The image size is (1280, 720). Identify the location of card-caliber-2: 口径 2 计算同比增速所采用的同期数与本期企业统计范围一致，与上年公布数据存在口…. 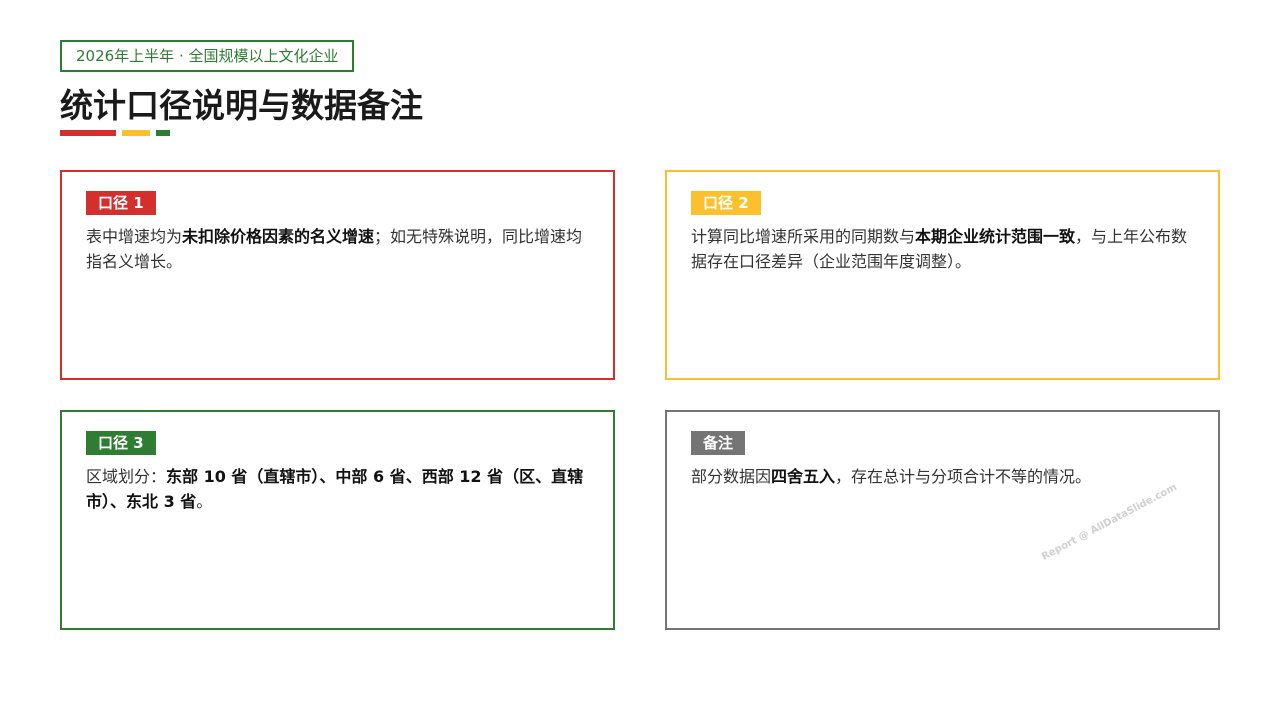
(942, 275).